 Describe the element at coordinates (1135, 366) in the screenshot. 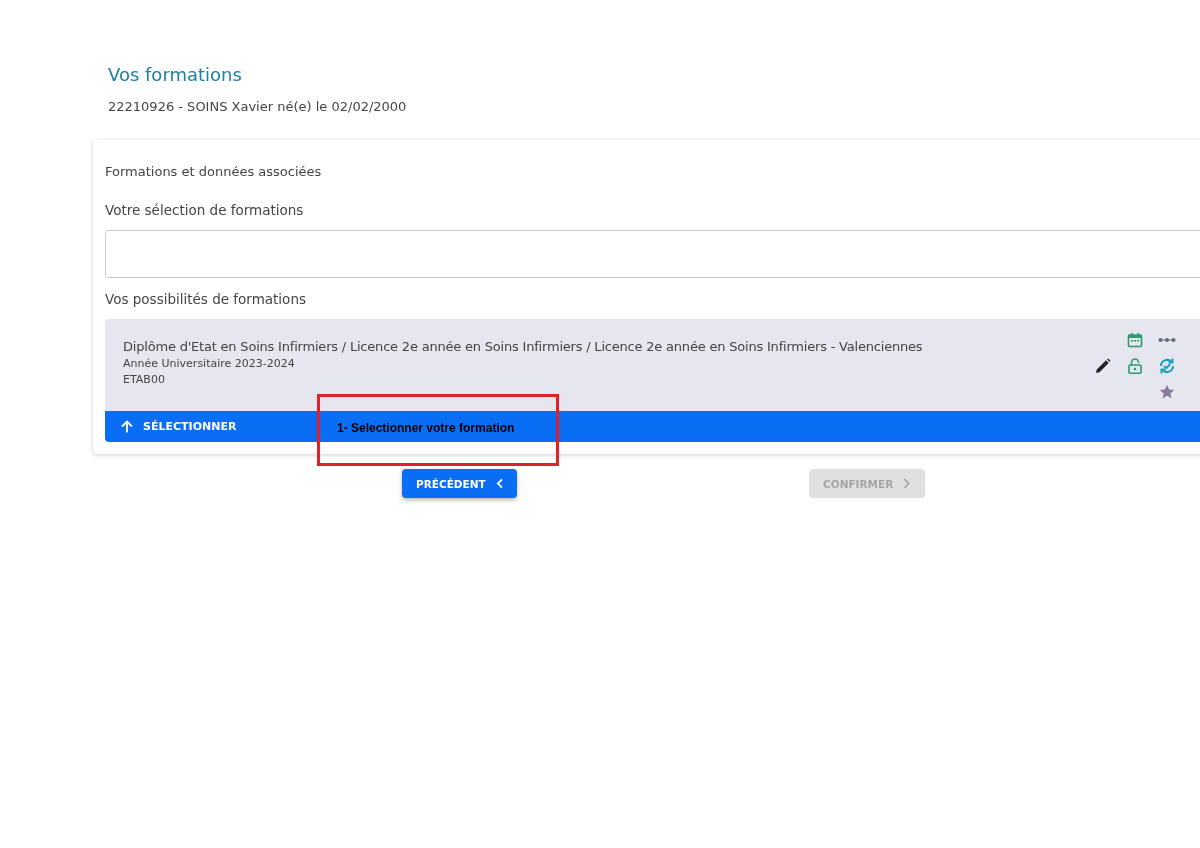

I see `unlocked-padlock-icon` at that location.